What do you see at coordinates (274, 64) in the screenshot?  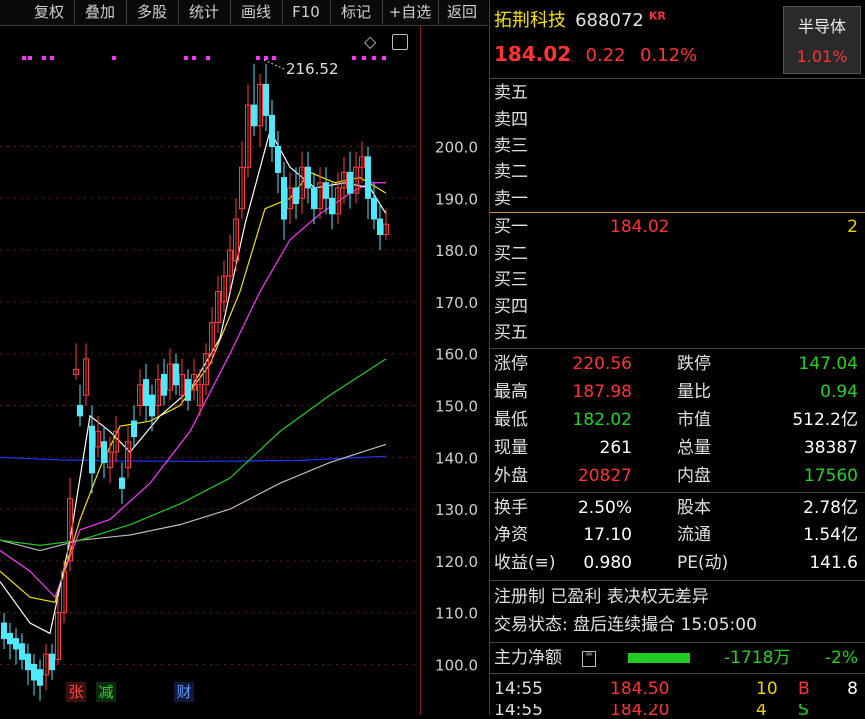 I see `high-label-leader` at bounding box center [274, 64].